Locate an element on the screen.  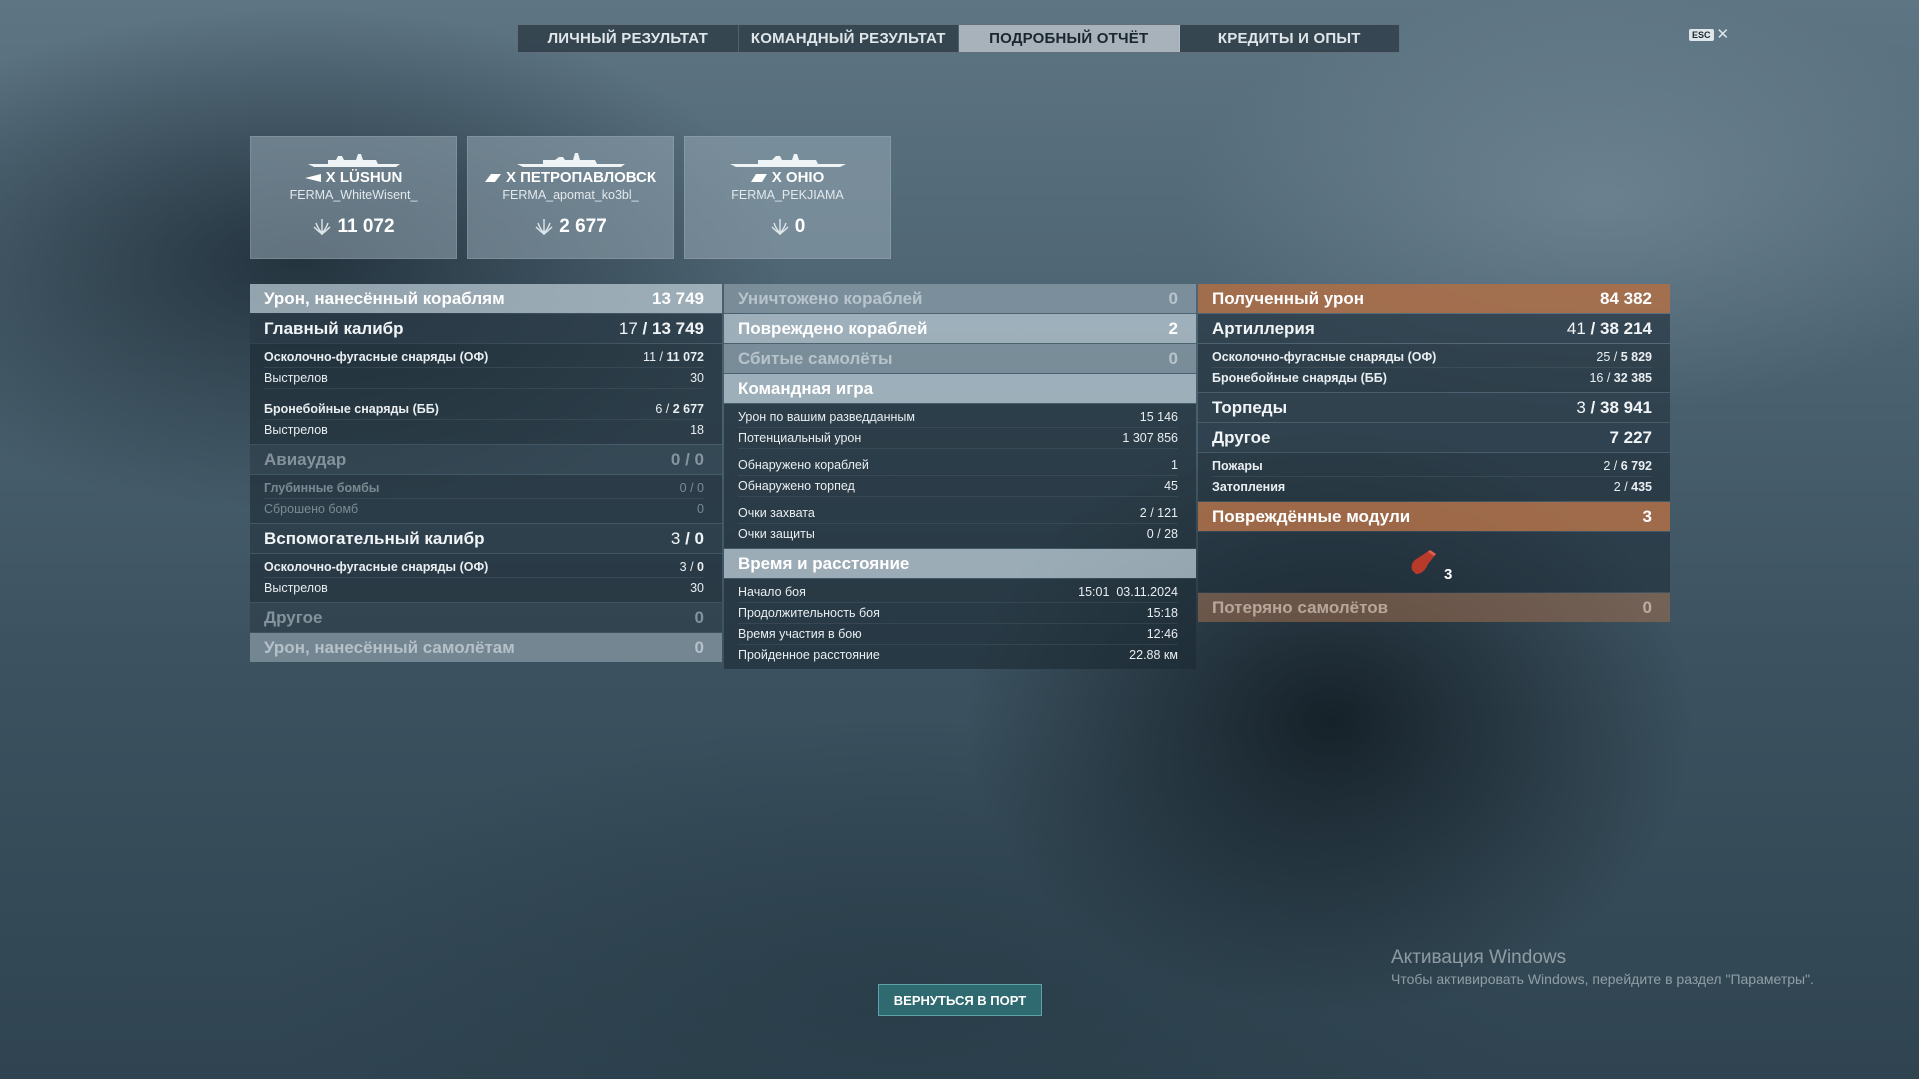
ships-damaged-row: Повреждено кораблей 2 is located at coordinates (960, 328).